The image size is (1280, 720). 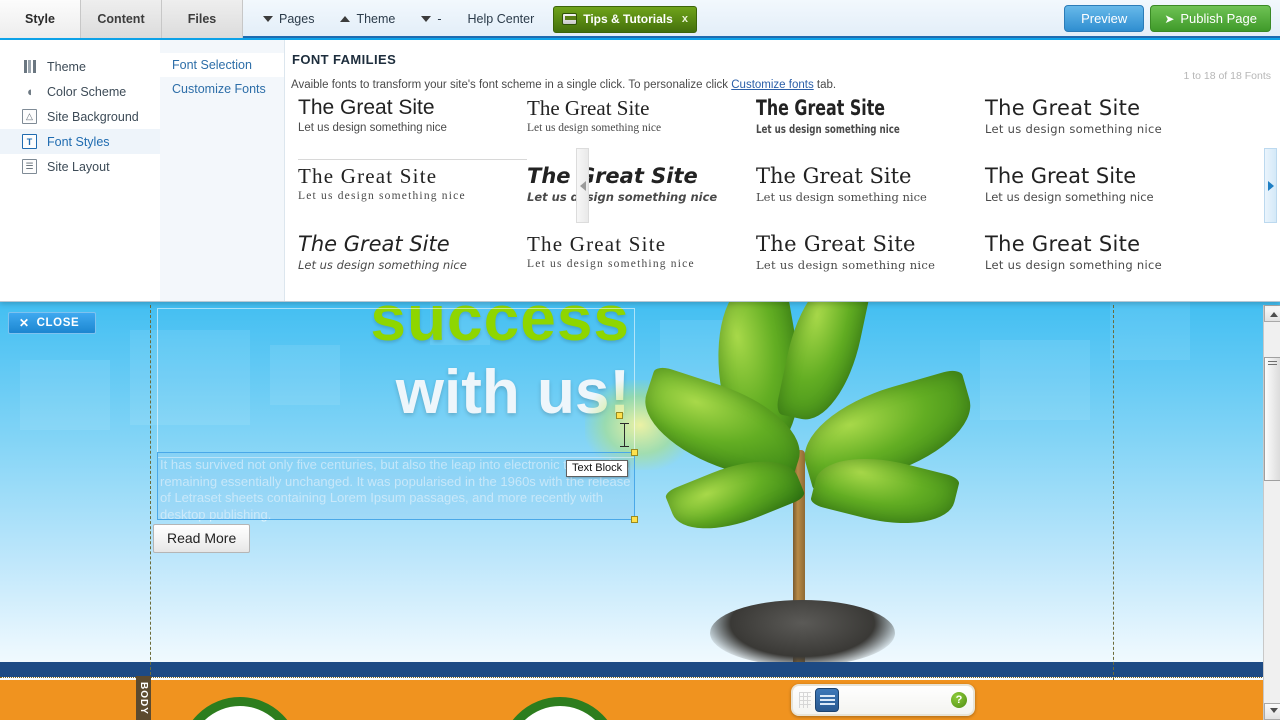 I want to click on vertical-scrollbar, so click(x=1271, y=512).